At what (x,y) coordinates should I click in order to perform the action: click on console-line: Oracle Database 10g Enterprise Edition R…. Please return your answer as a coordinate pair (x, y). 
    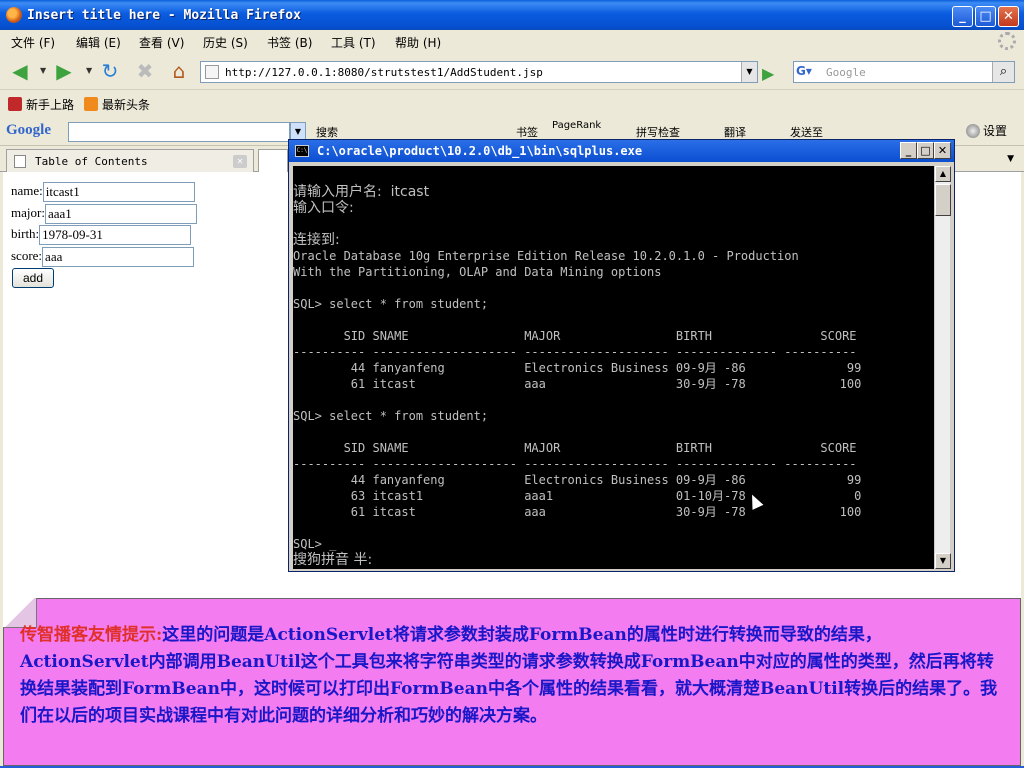
    Looking at the image, I should click on (546, 256).